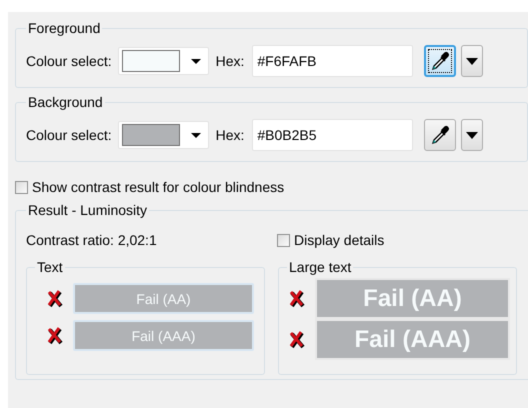 This screenshot has height=408, width=528. I want to click on contrast-ratio: Contrast ratio: 2,02:1, so click(92, 240).